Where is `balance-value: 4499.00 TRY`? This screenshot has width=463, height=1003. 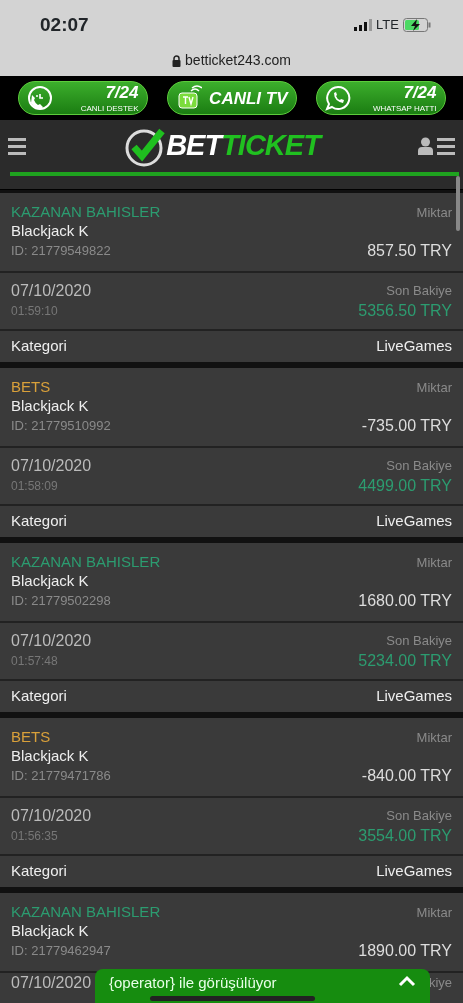
balance-value: 4499.00 TRY is located at coordinates (405, 486).